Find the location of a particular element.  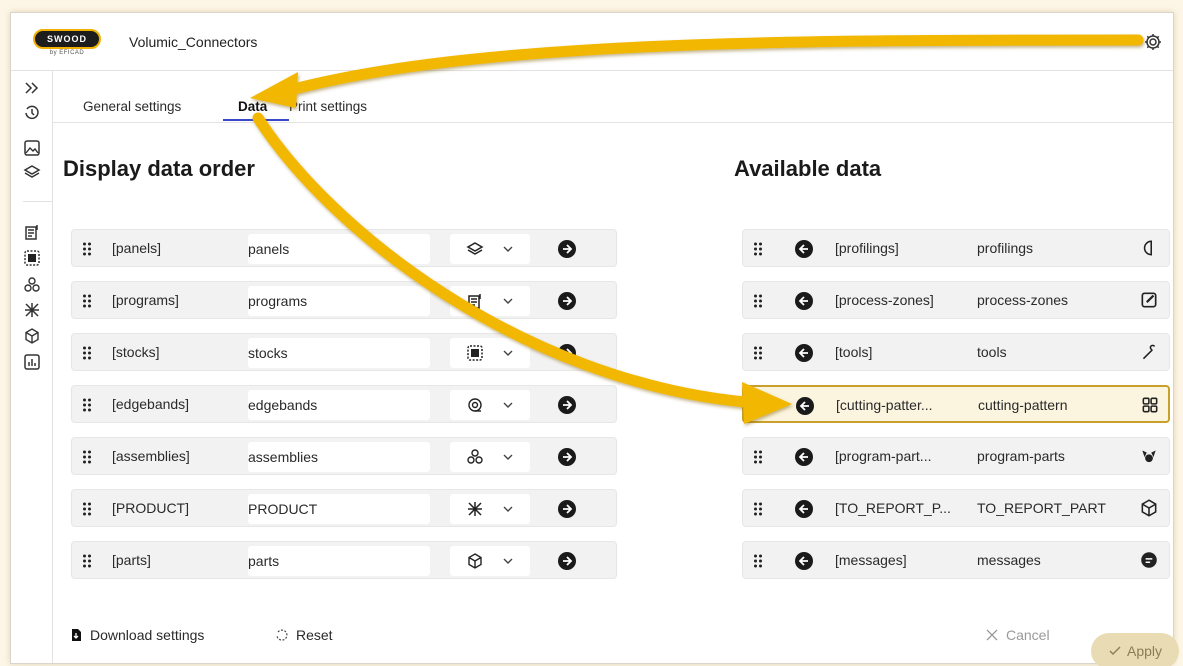

download-icon is located at coordinates (76, 635).